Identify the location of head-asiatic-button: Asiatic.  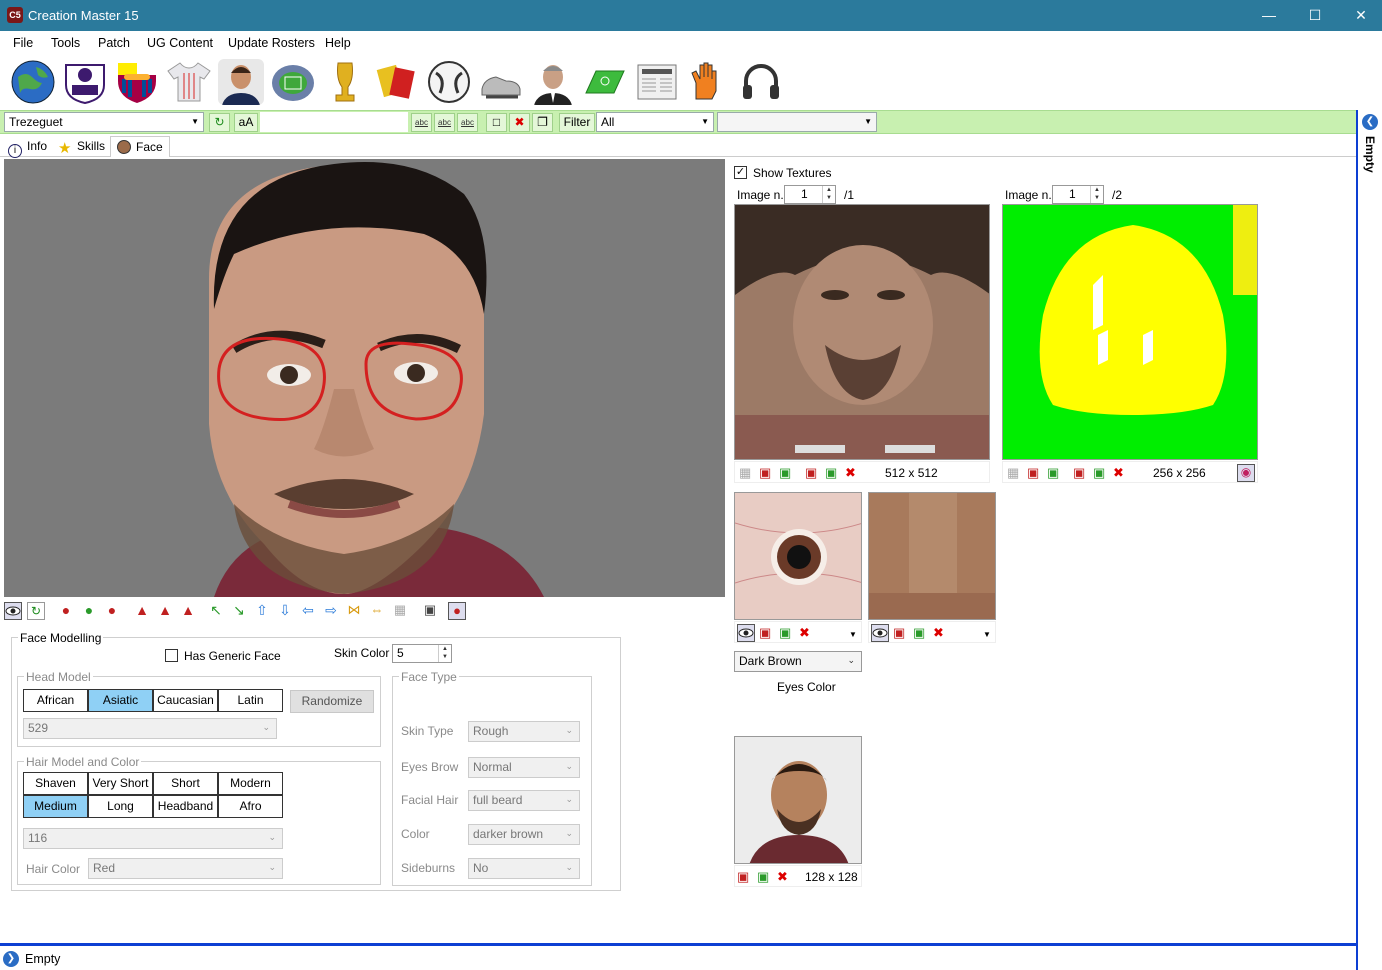
(120, 700).